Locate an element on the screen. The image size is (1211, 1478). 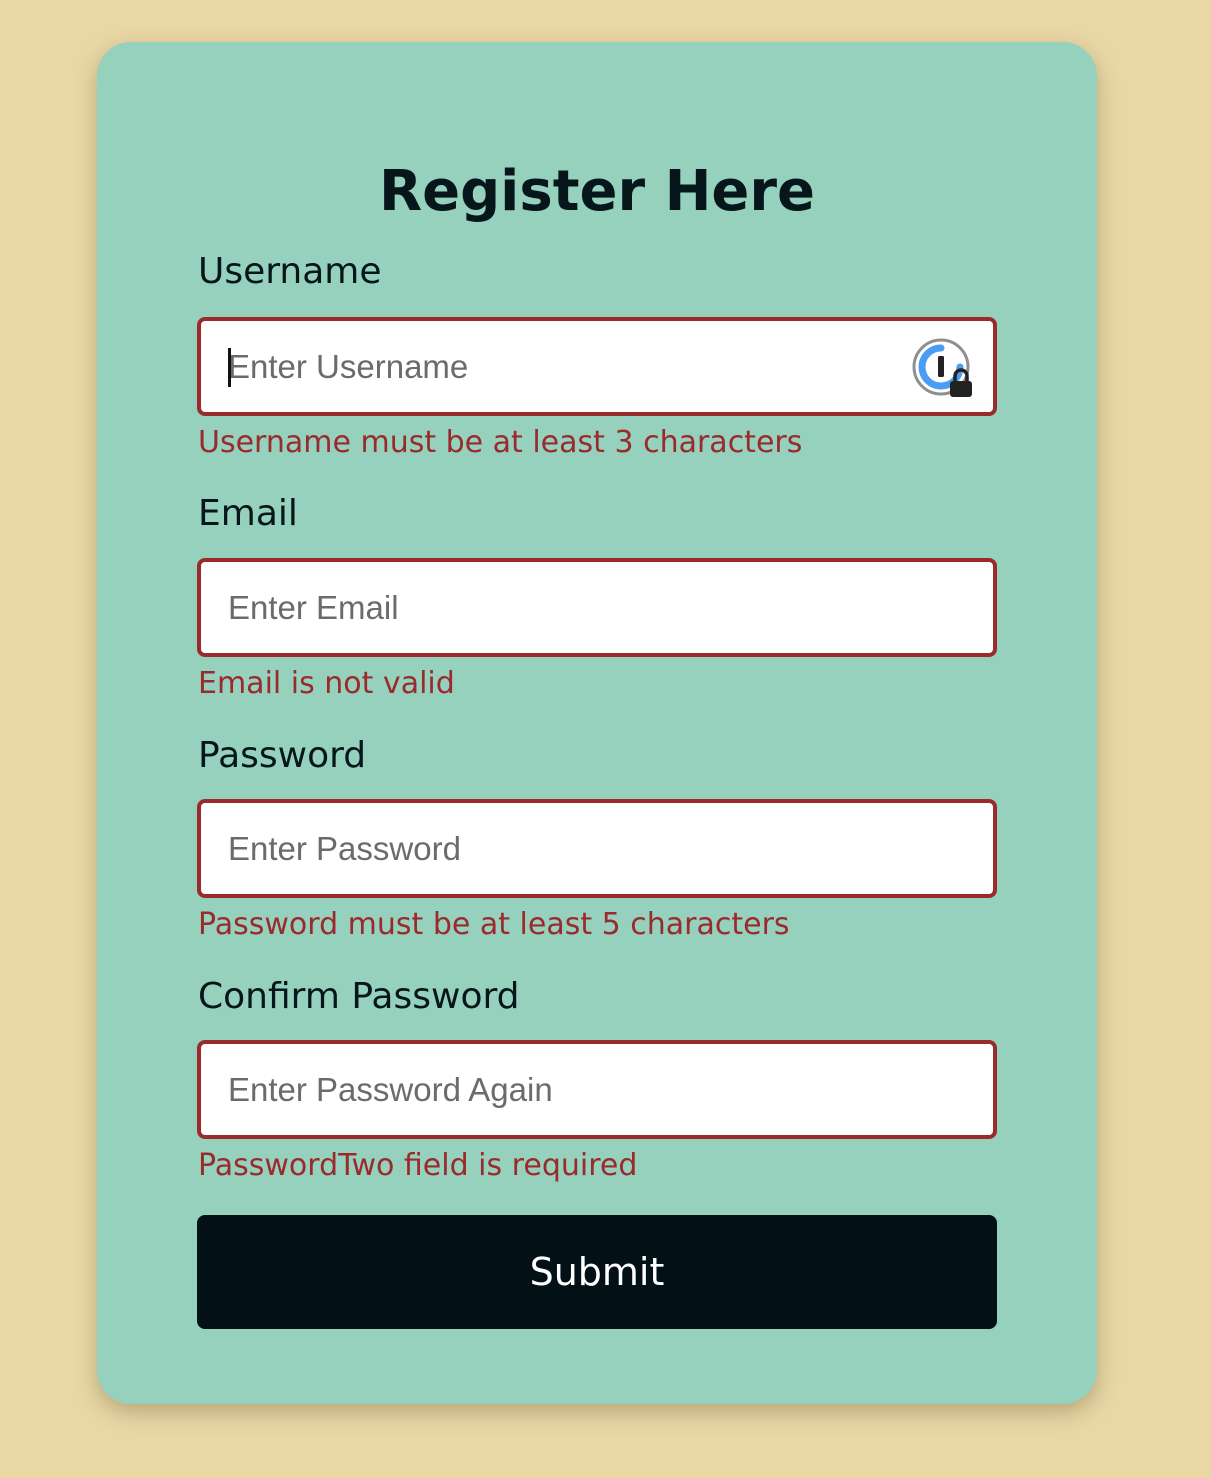
password-manager-lock-icon is located at coordinates (943, 369).